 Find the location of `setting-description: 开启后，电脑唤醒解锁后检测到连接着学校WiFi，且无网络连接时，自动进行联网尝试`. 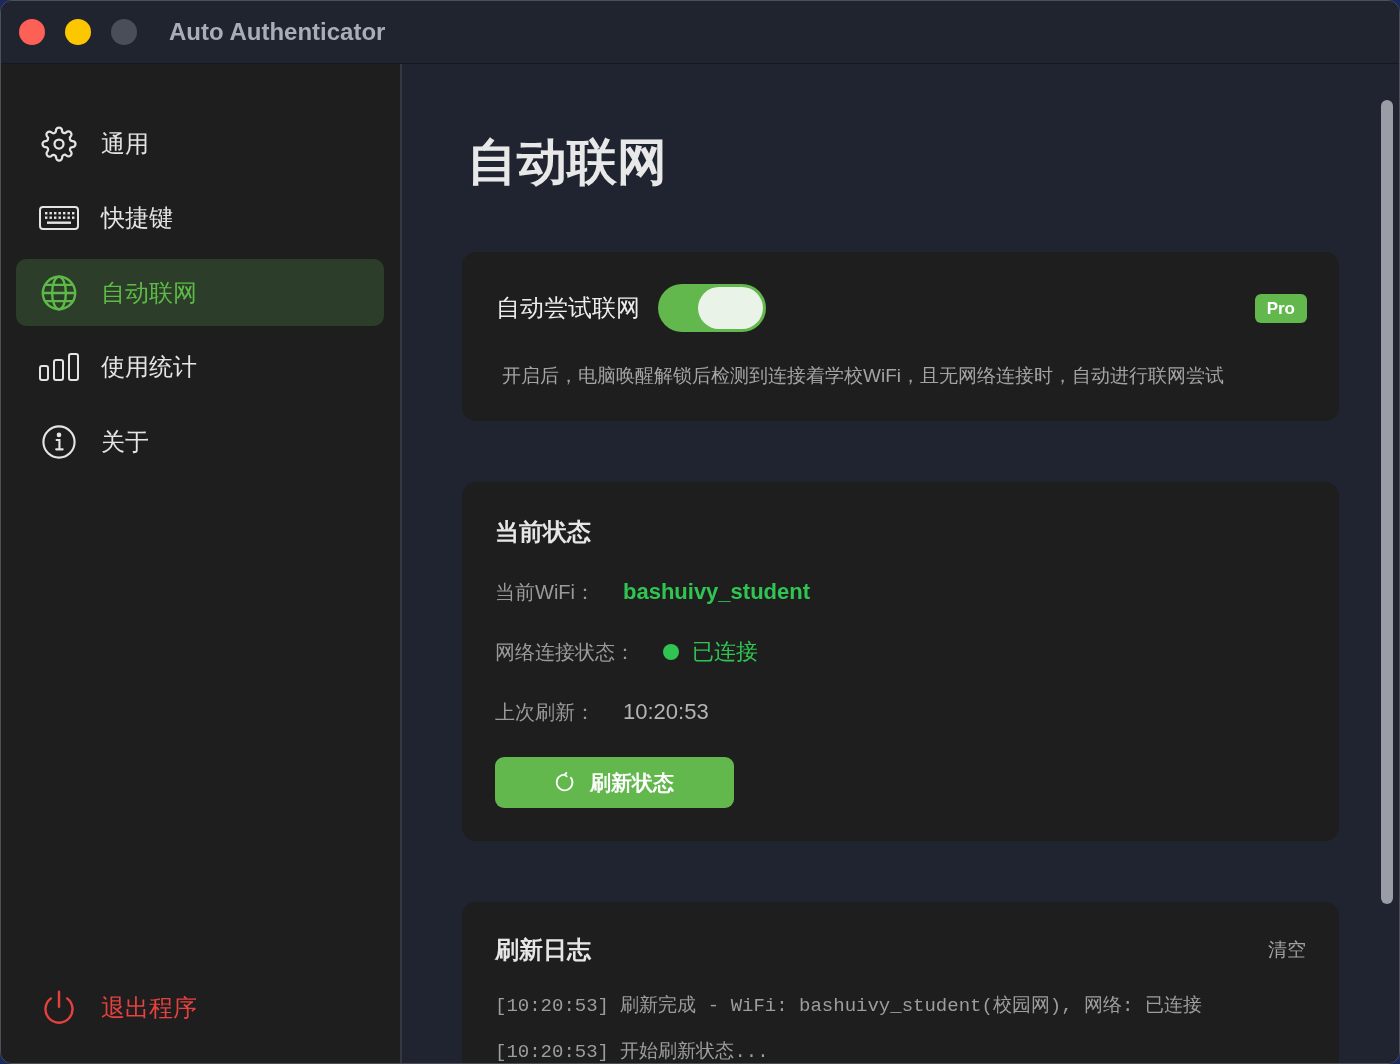

setting-description: 开启后，电脑唤醒解锁后检测到连接着学校WiFi，且无网络连接时，自动进行联网尝试 is located at coordinates (863, 376).